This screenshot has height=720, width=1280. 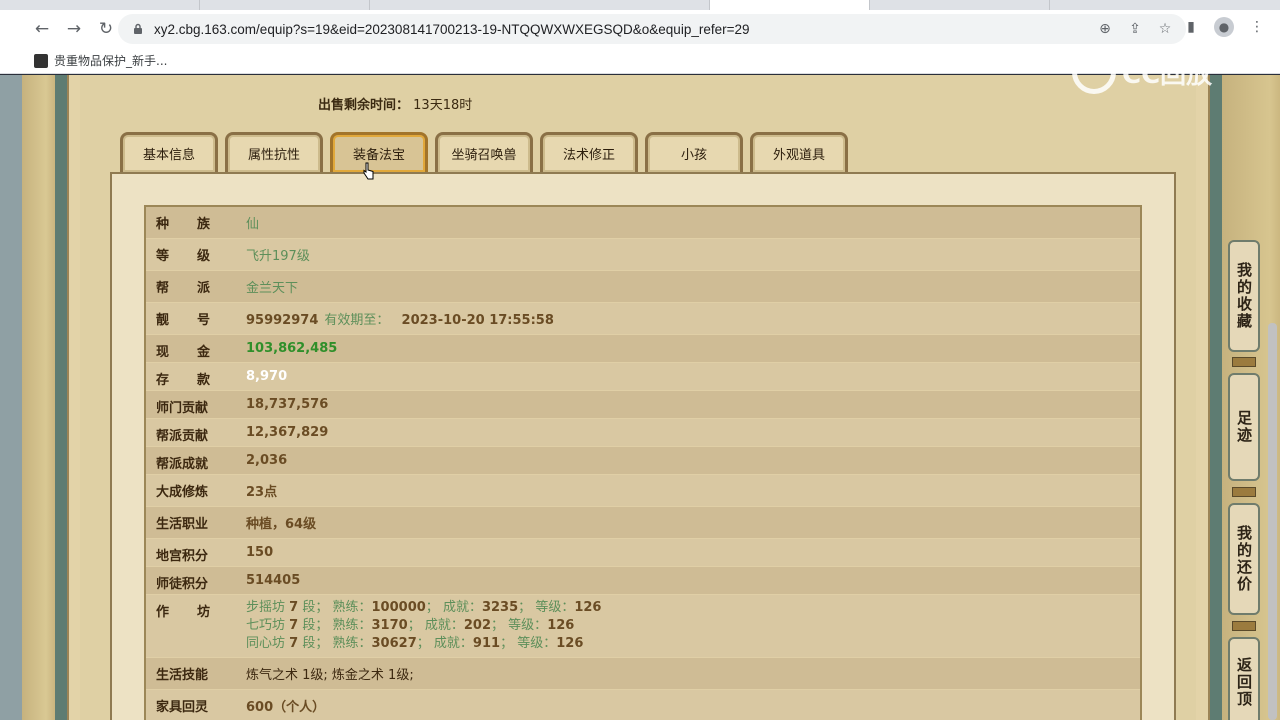 What do you see at coordinates (1094, 72) in the screenshot?
I see `watermark-logo-icon` at bounding box center [1094, 72].